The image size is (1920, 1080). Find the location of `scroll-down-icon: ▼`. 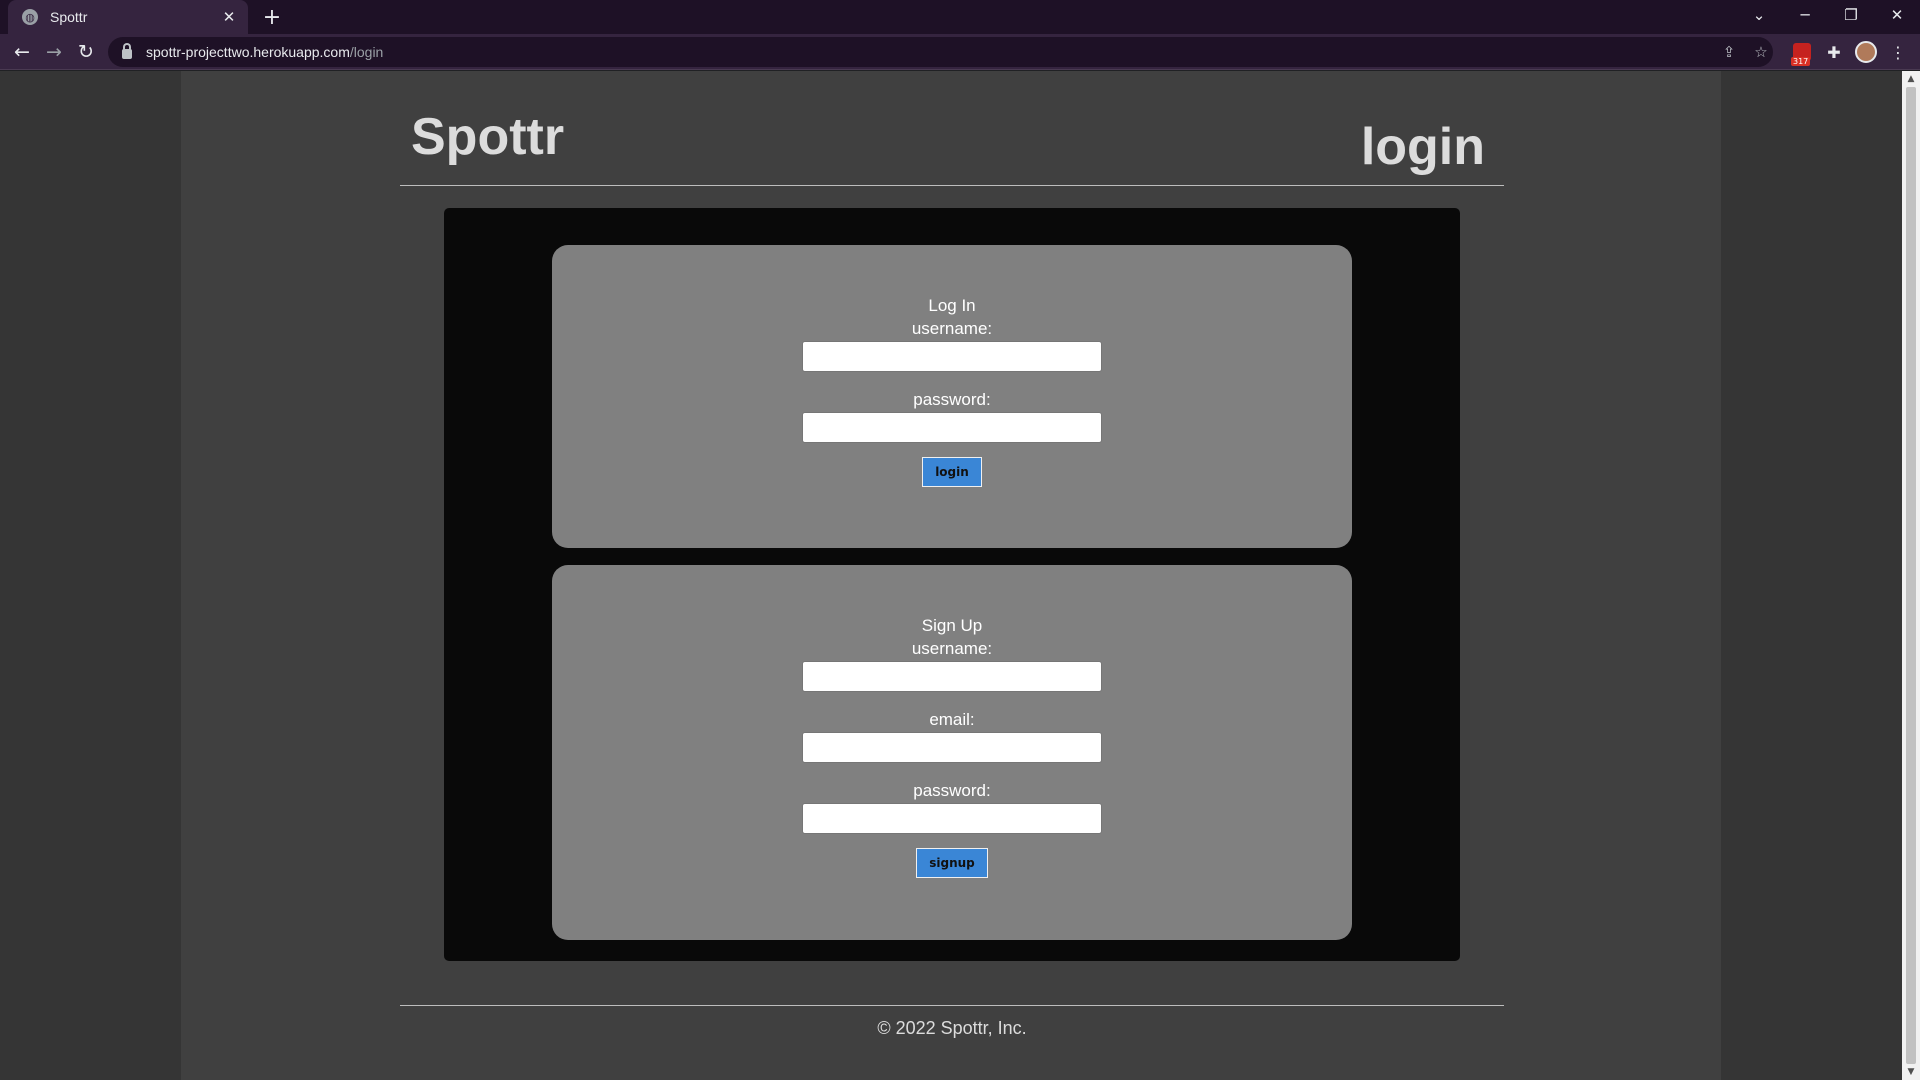

scroll-down-icon: ▼ is located at coordinates (1911, 1072).